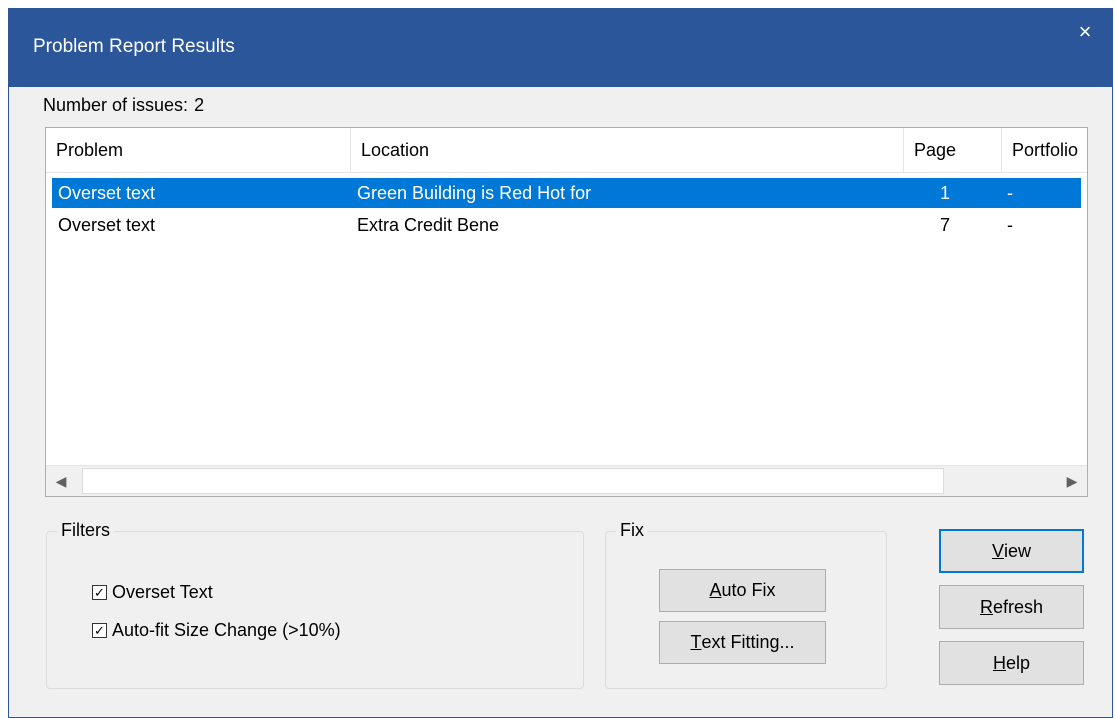  Describe the element at coordinates (627, 150) in the screenshot. I see `column-header-location: Location` at that location.